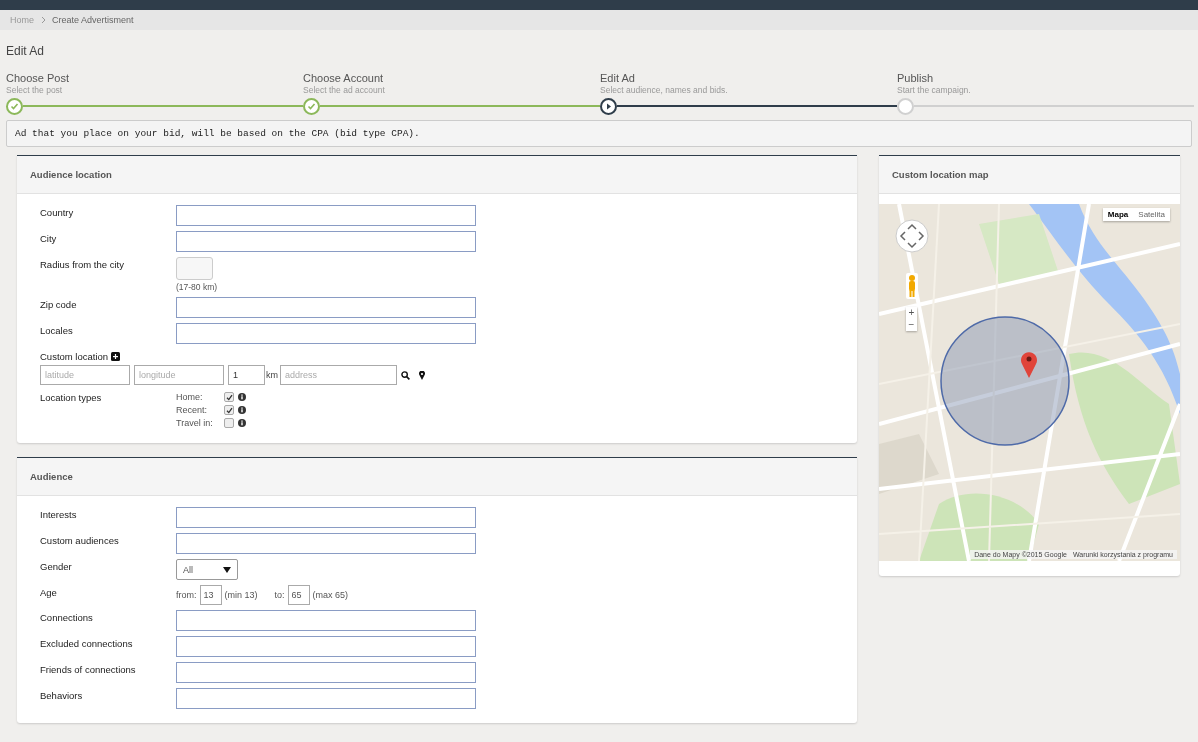 The image size is (1198, 742). Describe the element at coordinates (344, 78) in the screenshot. I see `step-title: Choose Account` at that location.